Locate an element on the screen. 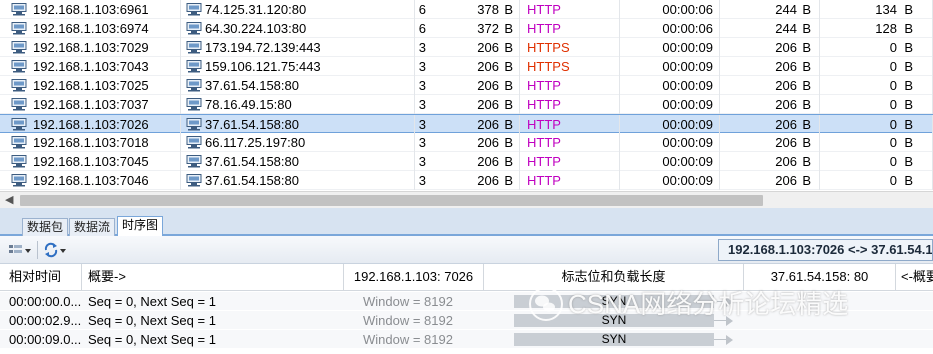 This screenshot has width=933, height=354. tcp-flag: SYN is located at coordinates (614, 339).